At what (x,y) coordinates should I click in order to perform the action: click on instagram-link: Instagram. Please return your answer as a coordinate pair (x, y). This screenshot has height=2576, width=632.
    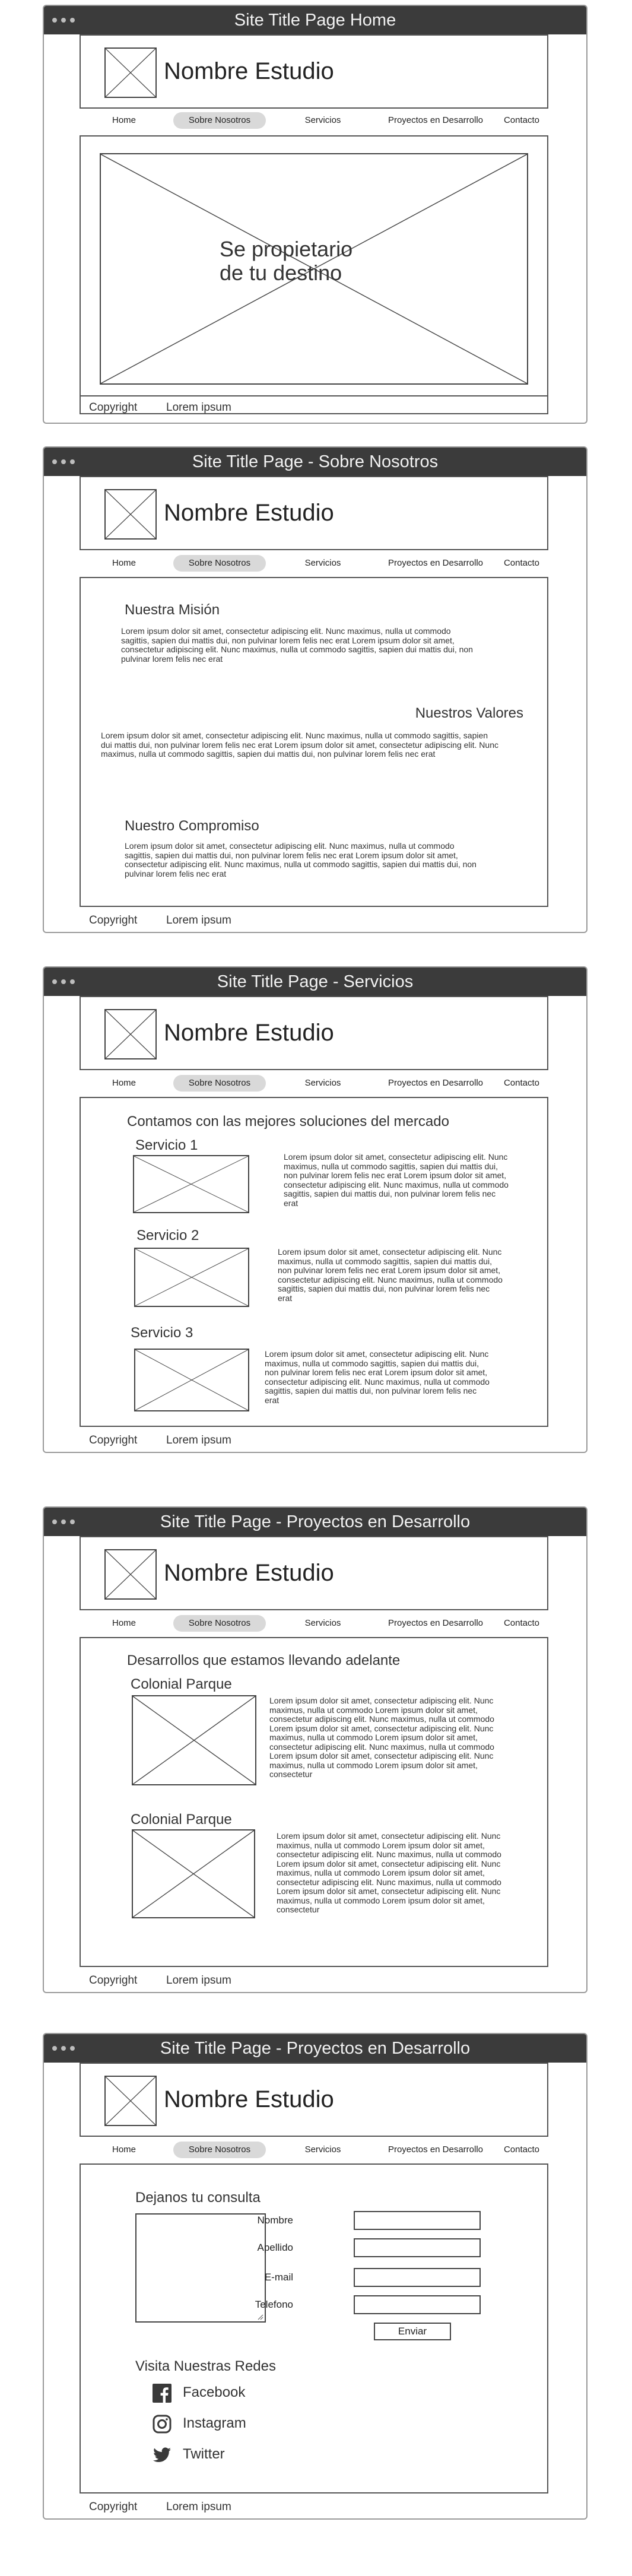
    Looking at the image, I should click on (214, 2423).